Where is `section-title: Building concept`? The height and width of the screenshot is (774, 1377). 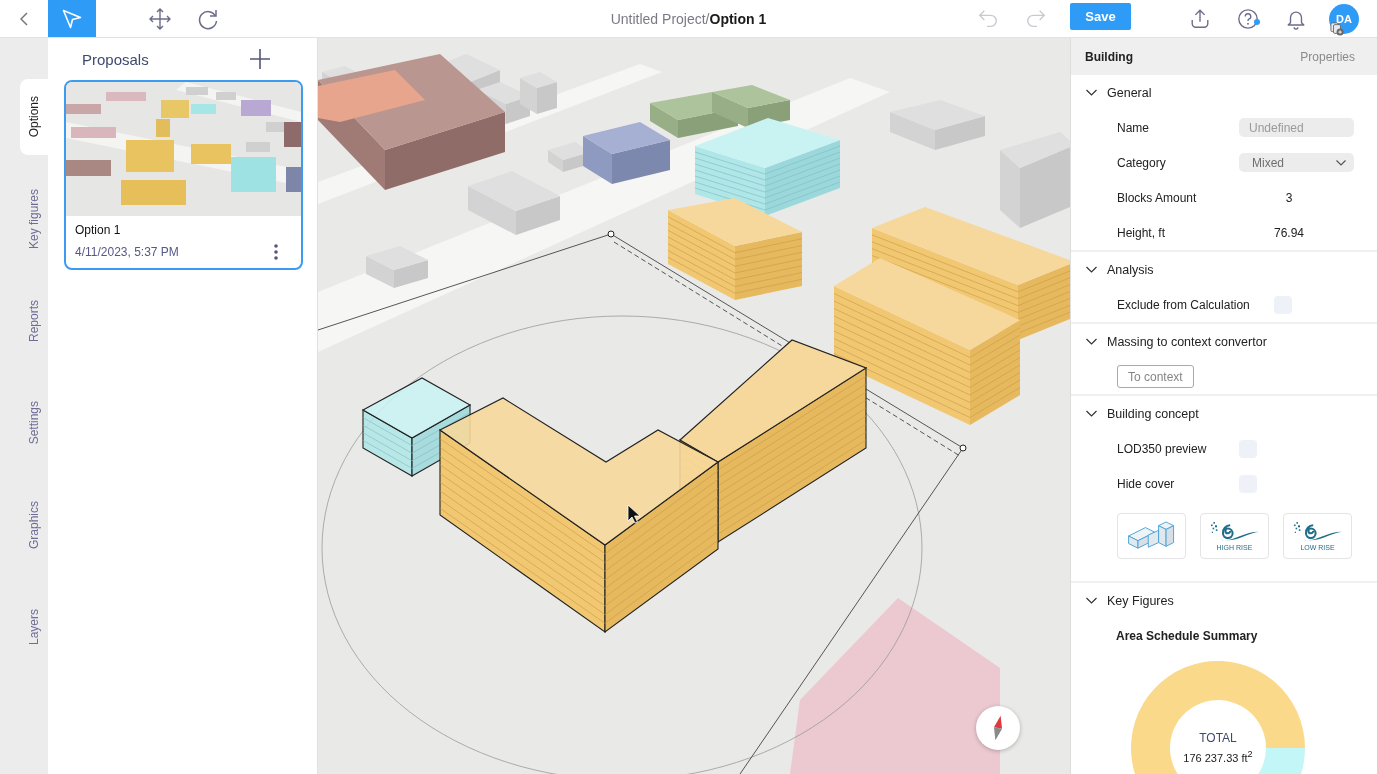 section-title: Building concept is located at coordinates (1153, 413).